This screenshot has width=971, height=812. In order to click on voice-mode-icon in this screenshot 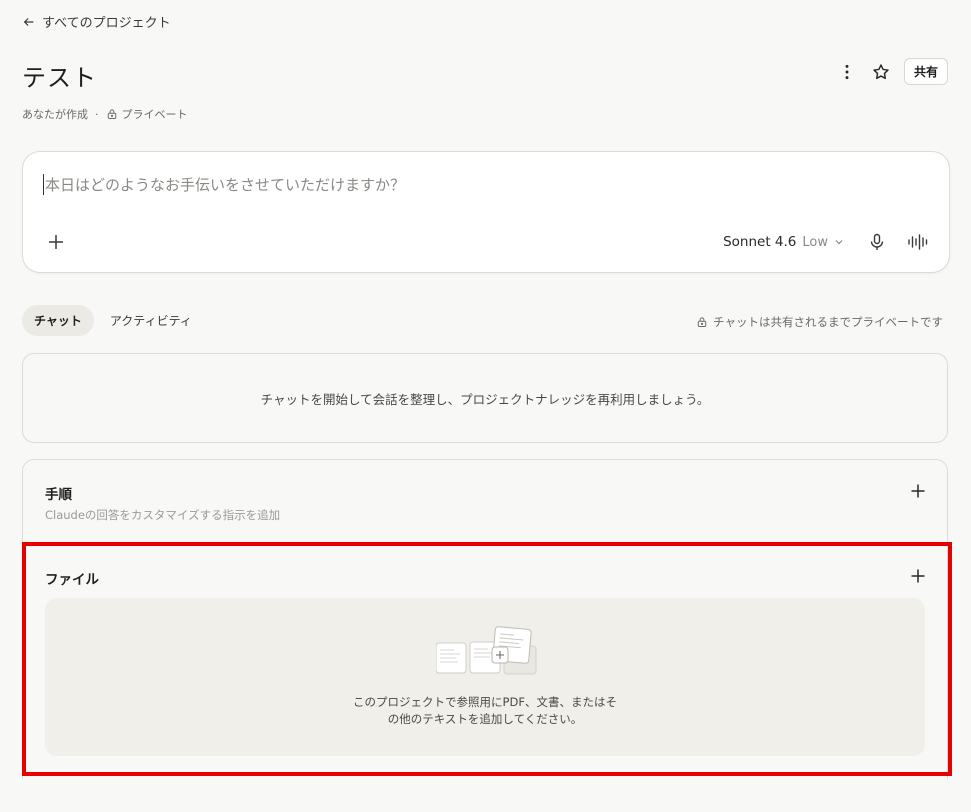, I will do `click(918, 242)`.